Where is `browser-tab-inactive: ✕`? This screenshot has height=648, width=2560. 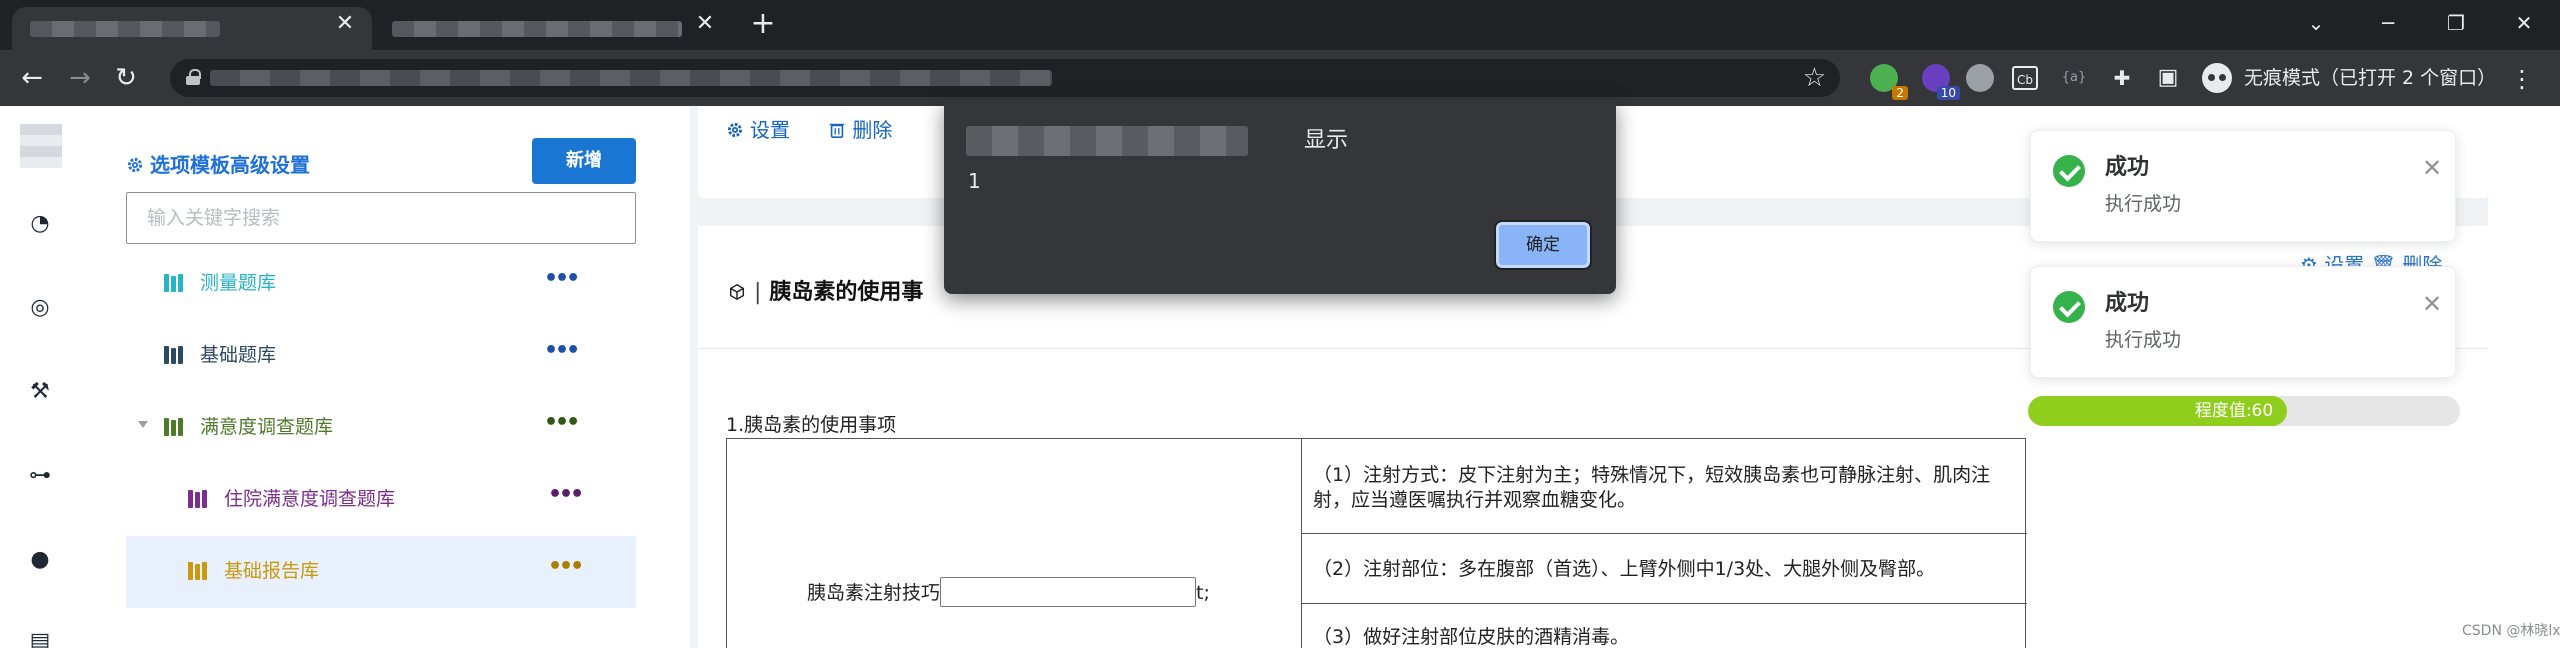 browser-tab-inactive: ✕ is located at coordinates (549, 28).